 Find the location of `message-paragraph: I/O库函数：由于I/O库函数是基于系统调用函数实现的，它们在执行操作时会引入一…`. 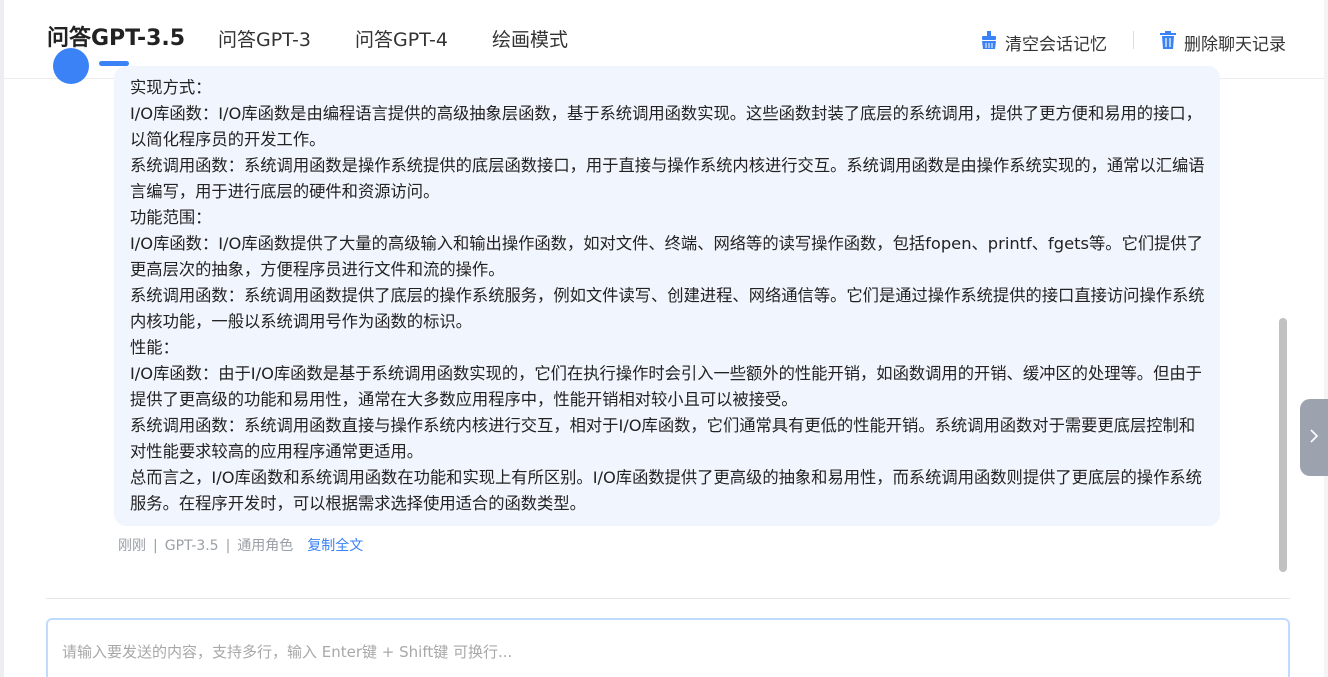

message-paragraph: I/O库函数：由于I/O库函数是基于系统调用函数实现的，它们在执行操作时会引入一… is located at coordinates (666, 386).